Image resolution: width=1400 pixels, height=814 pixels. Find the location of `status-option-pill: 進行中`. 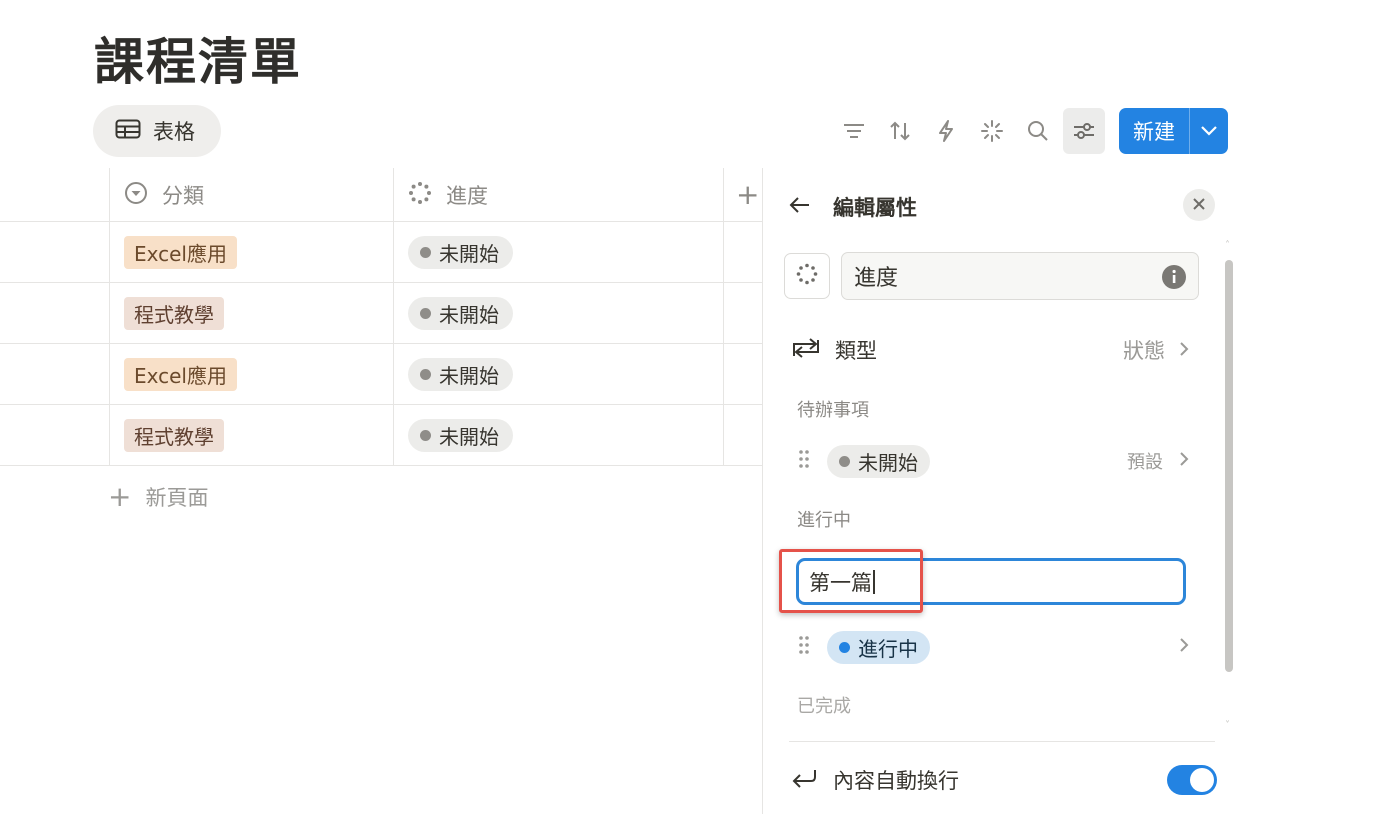

status-option-pill: 進行中 is located at coordinates (878, 647).